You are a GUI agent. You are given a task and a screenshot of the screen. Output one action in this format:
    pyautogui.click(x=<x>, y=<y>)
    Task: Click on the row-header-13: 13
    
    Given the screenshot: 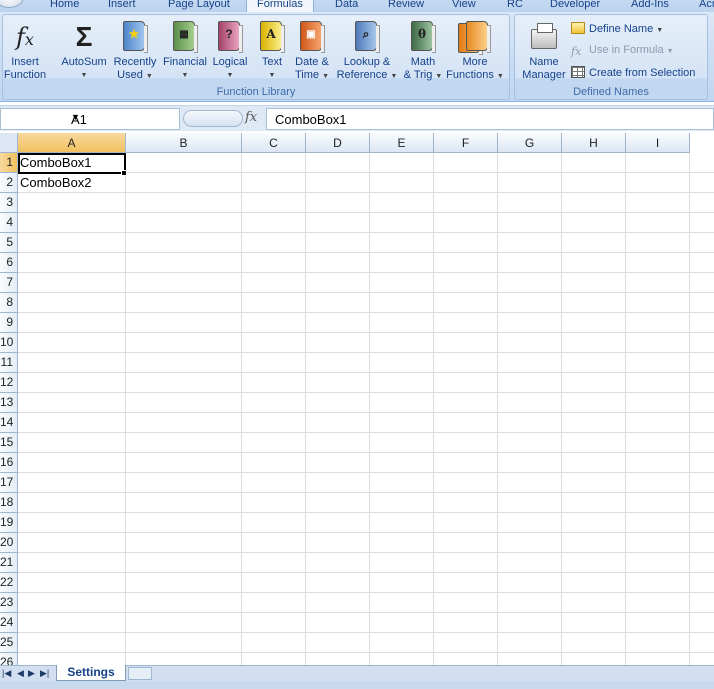 What is the action you would take?
    pyautogui.click(x=9, y=403)
    